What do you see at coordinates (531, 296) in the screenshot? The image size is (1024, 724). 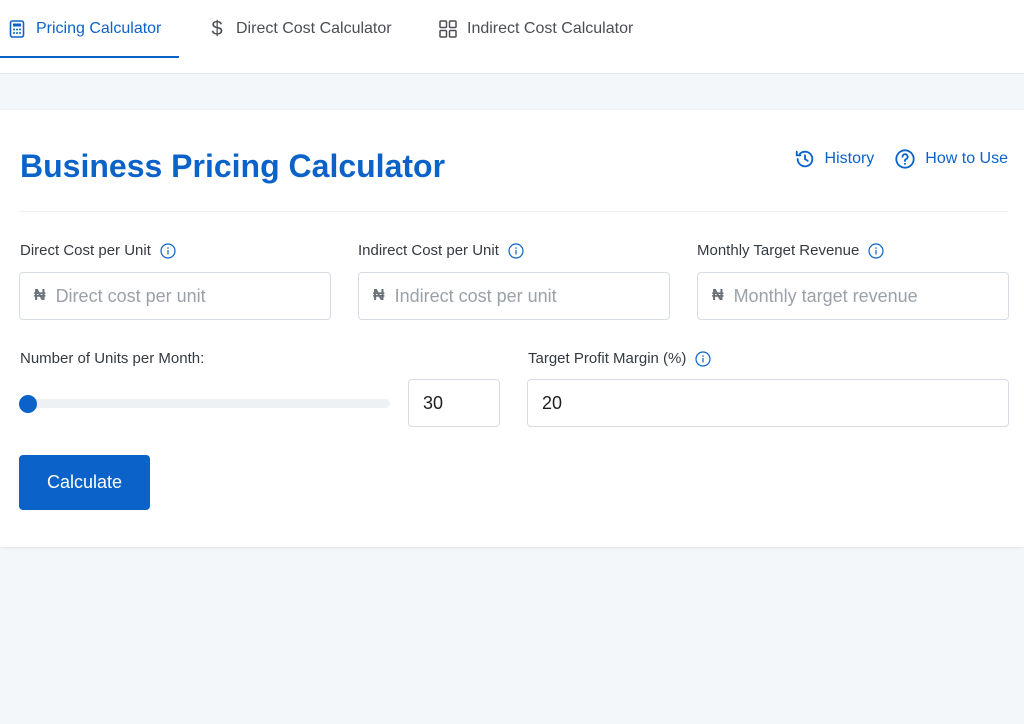 I see `indirect-cost-input` at bounding box center [531, 296].